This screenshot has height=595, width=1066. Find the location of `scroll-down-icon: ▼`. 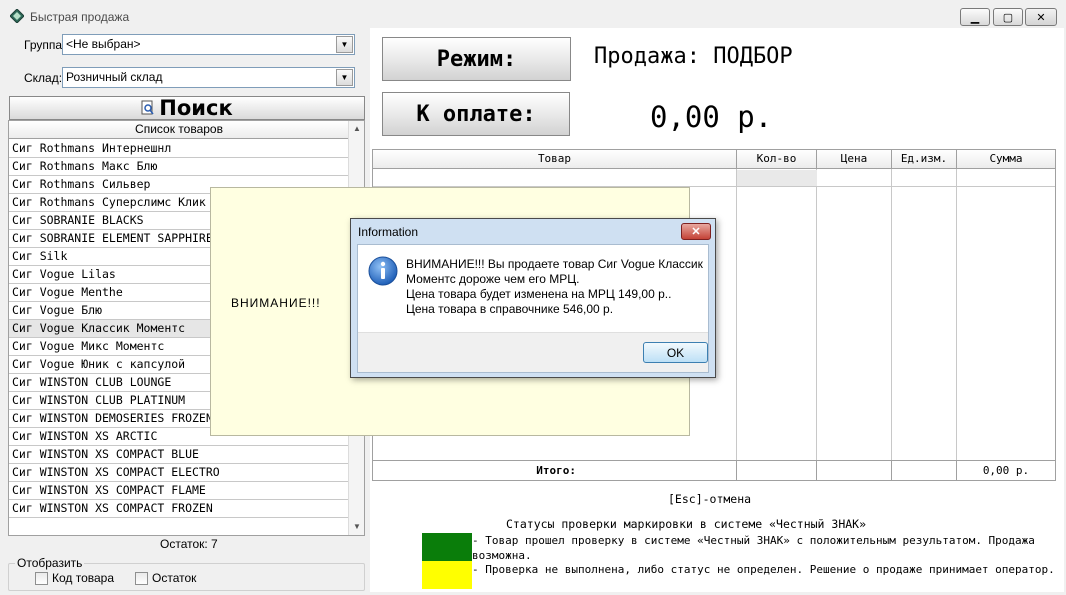

scroll-down-icon: ▼ is located at coordinates (356, 527).